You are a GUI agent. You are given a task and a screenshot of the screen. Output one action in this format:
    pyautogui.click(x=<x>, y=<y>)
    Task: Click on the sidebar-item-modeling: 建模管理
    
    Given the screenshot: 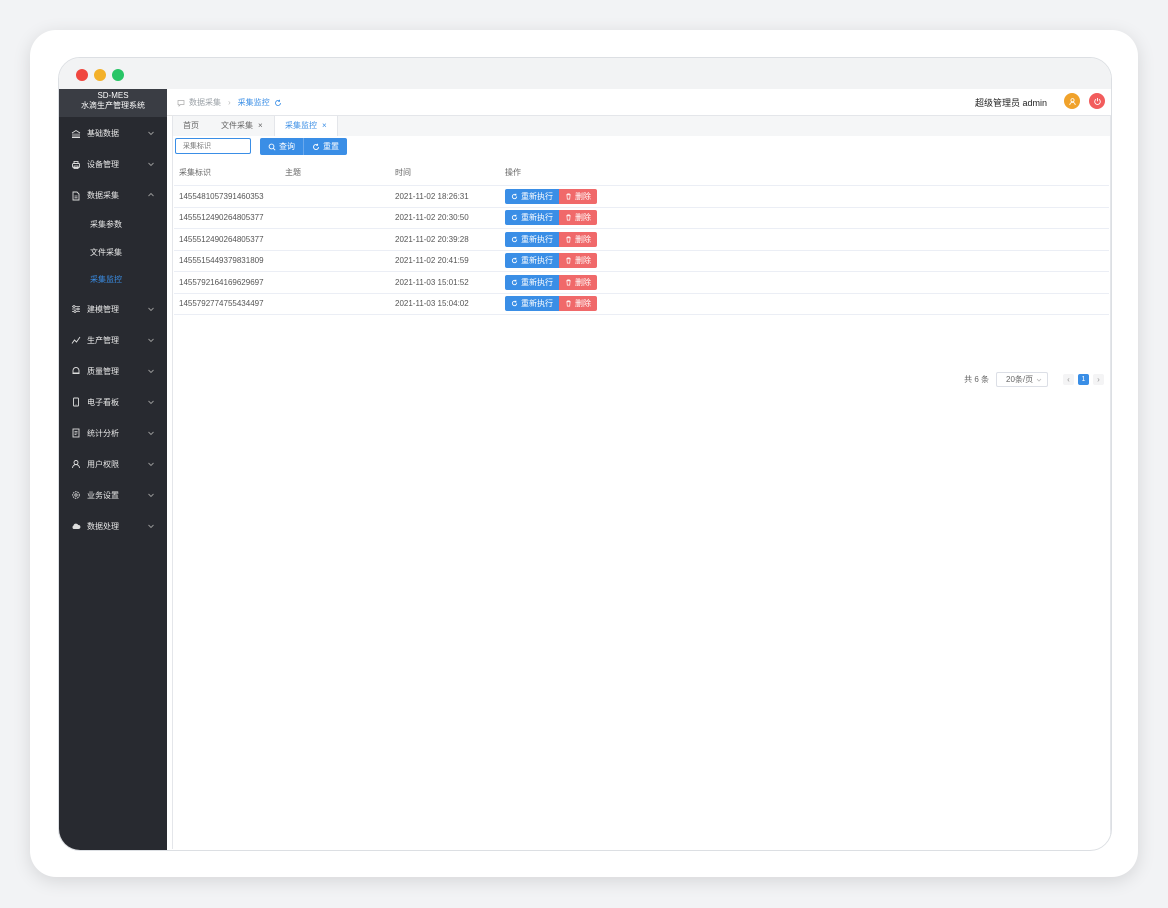 What is the action you would take?
    pyautogui.click(x=113, y=309)
    